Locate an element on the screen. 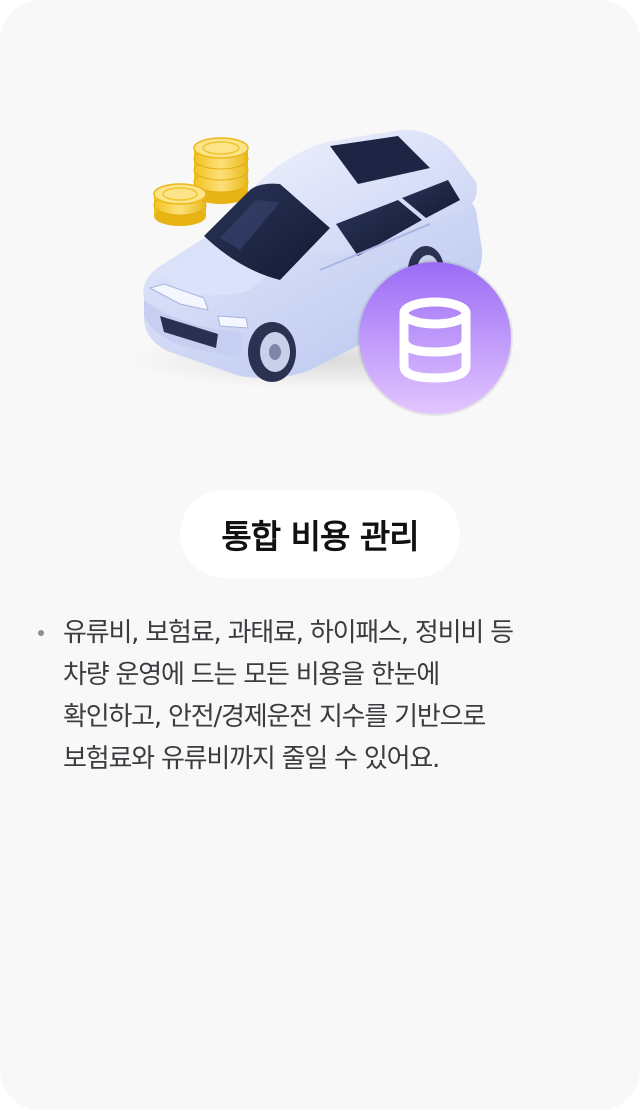  bullet-dot is located at coordinates (41, 633).